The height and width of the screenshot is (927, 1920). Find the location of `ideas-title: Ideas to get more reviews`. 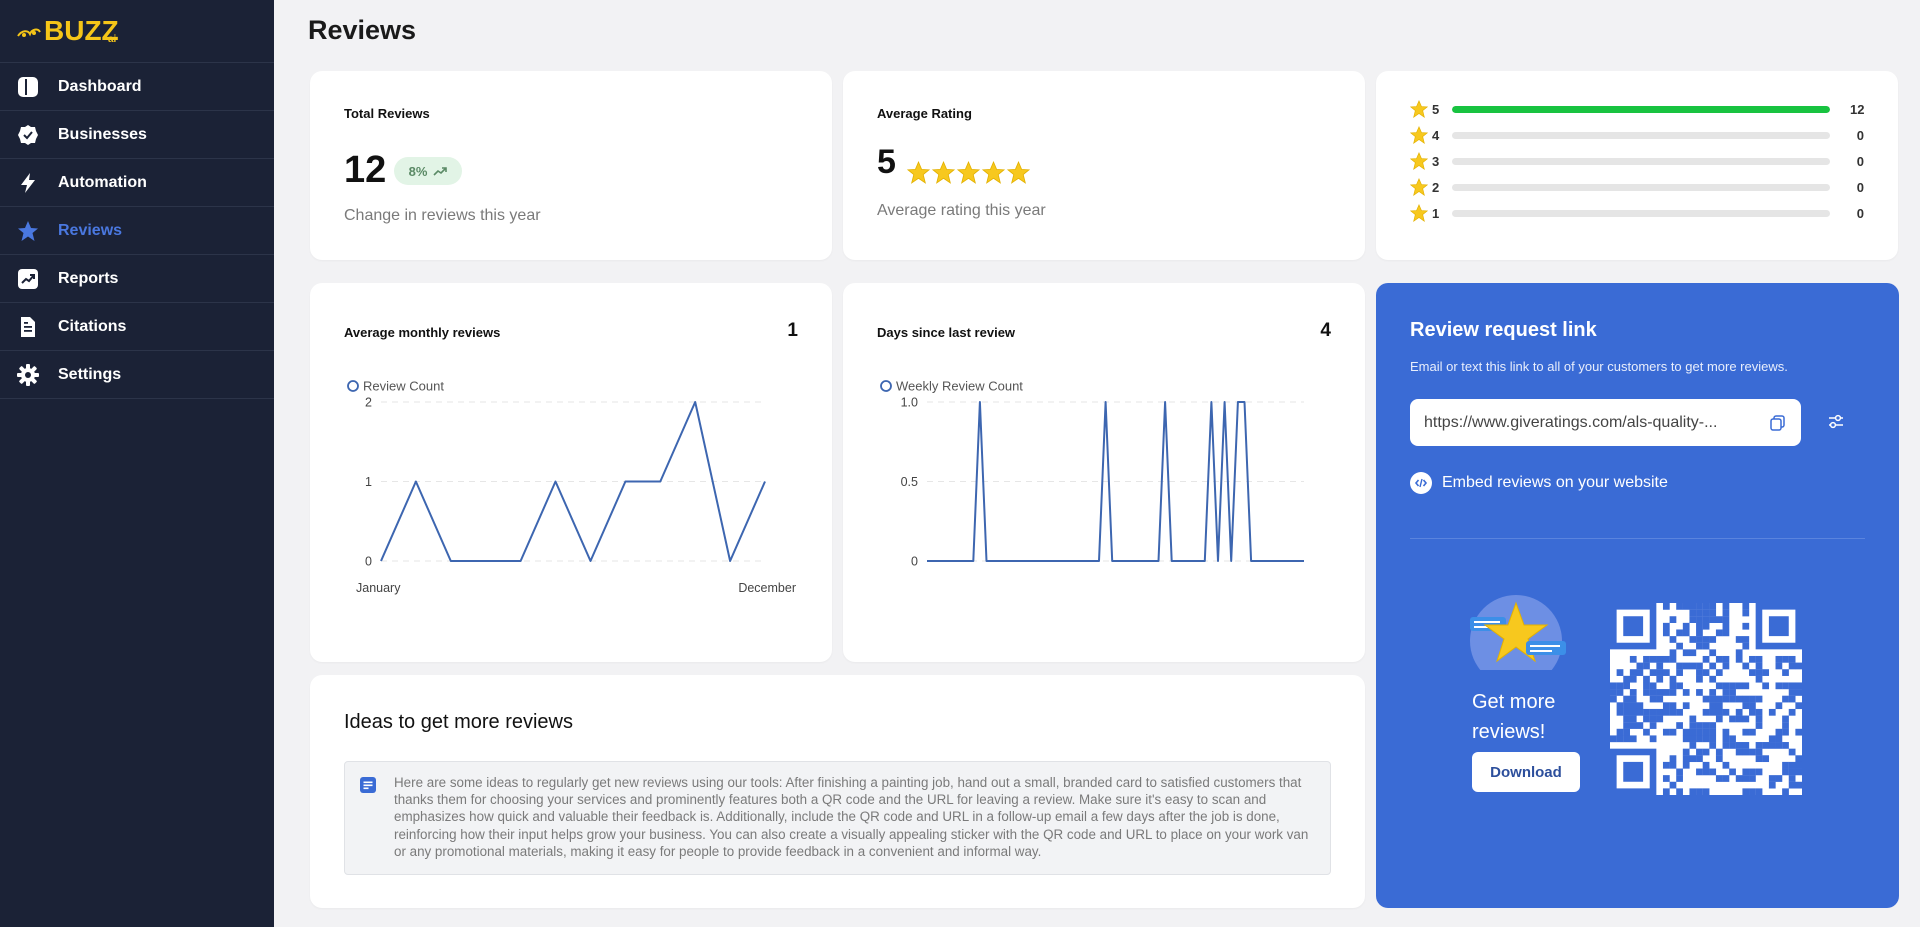

ideas-title: Ideas to get more reviews is located at coordinates (458, 722).